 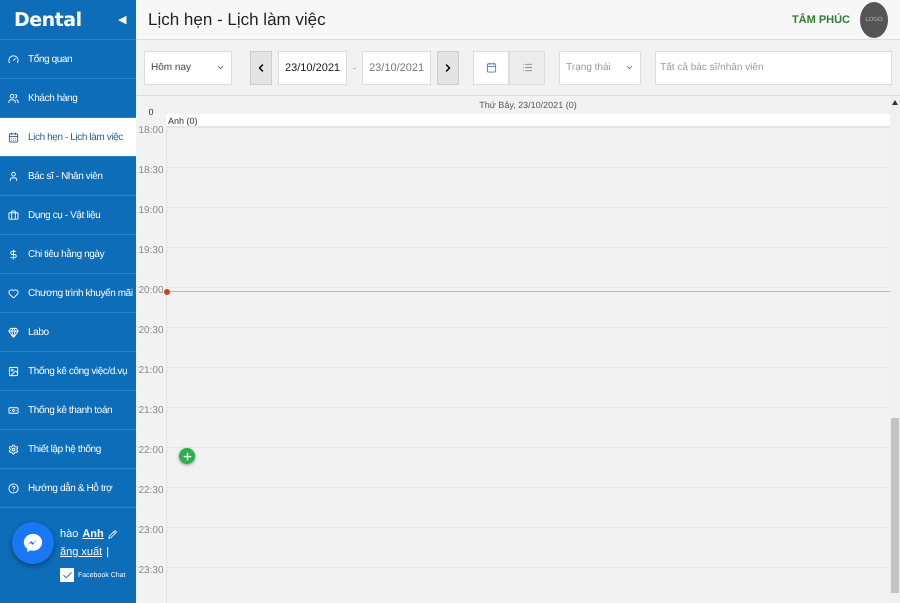 I want to click on sidebar-item: Thống kê thanh toán, so click(x=68, y=410).